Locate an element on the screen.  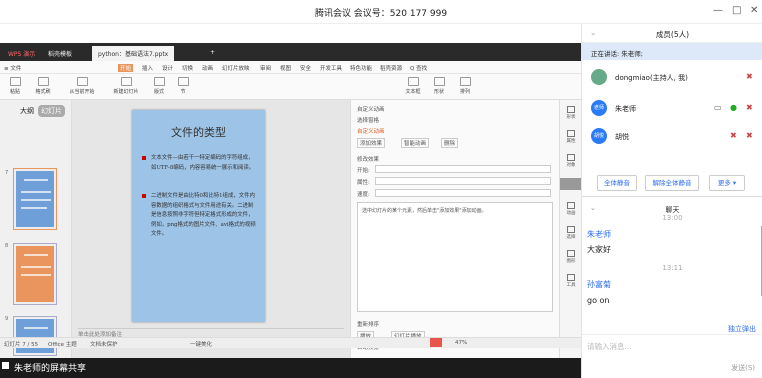
member-row: dongmiao(主持人, 我) ✖ is located at coordinates (672, 76).